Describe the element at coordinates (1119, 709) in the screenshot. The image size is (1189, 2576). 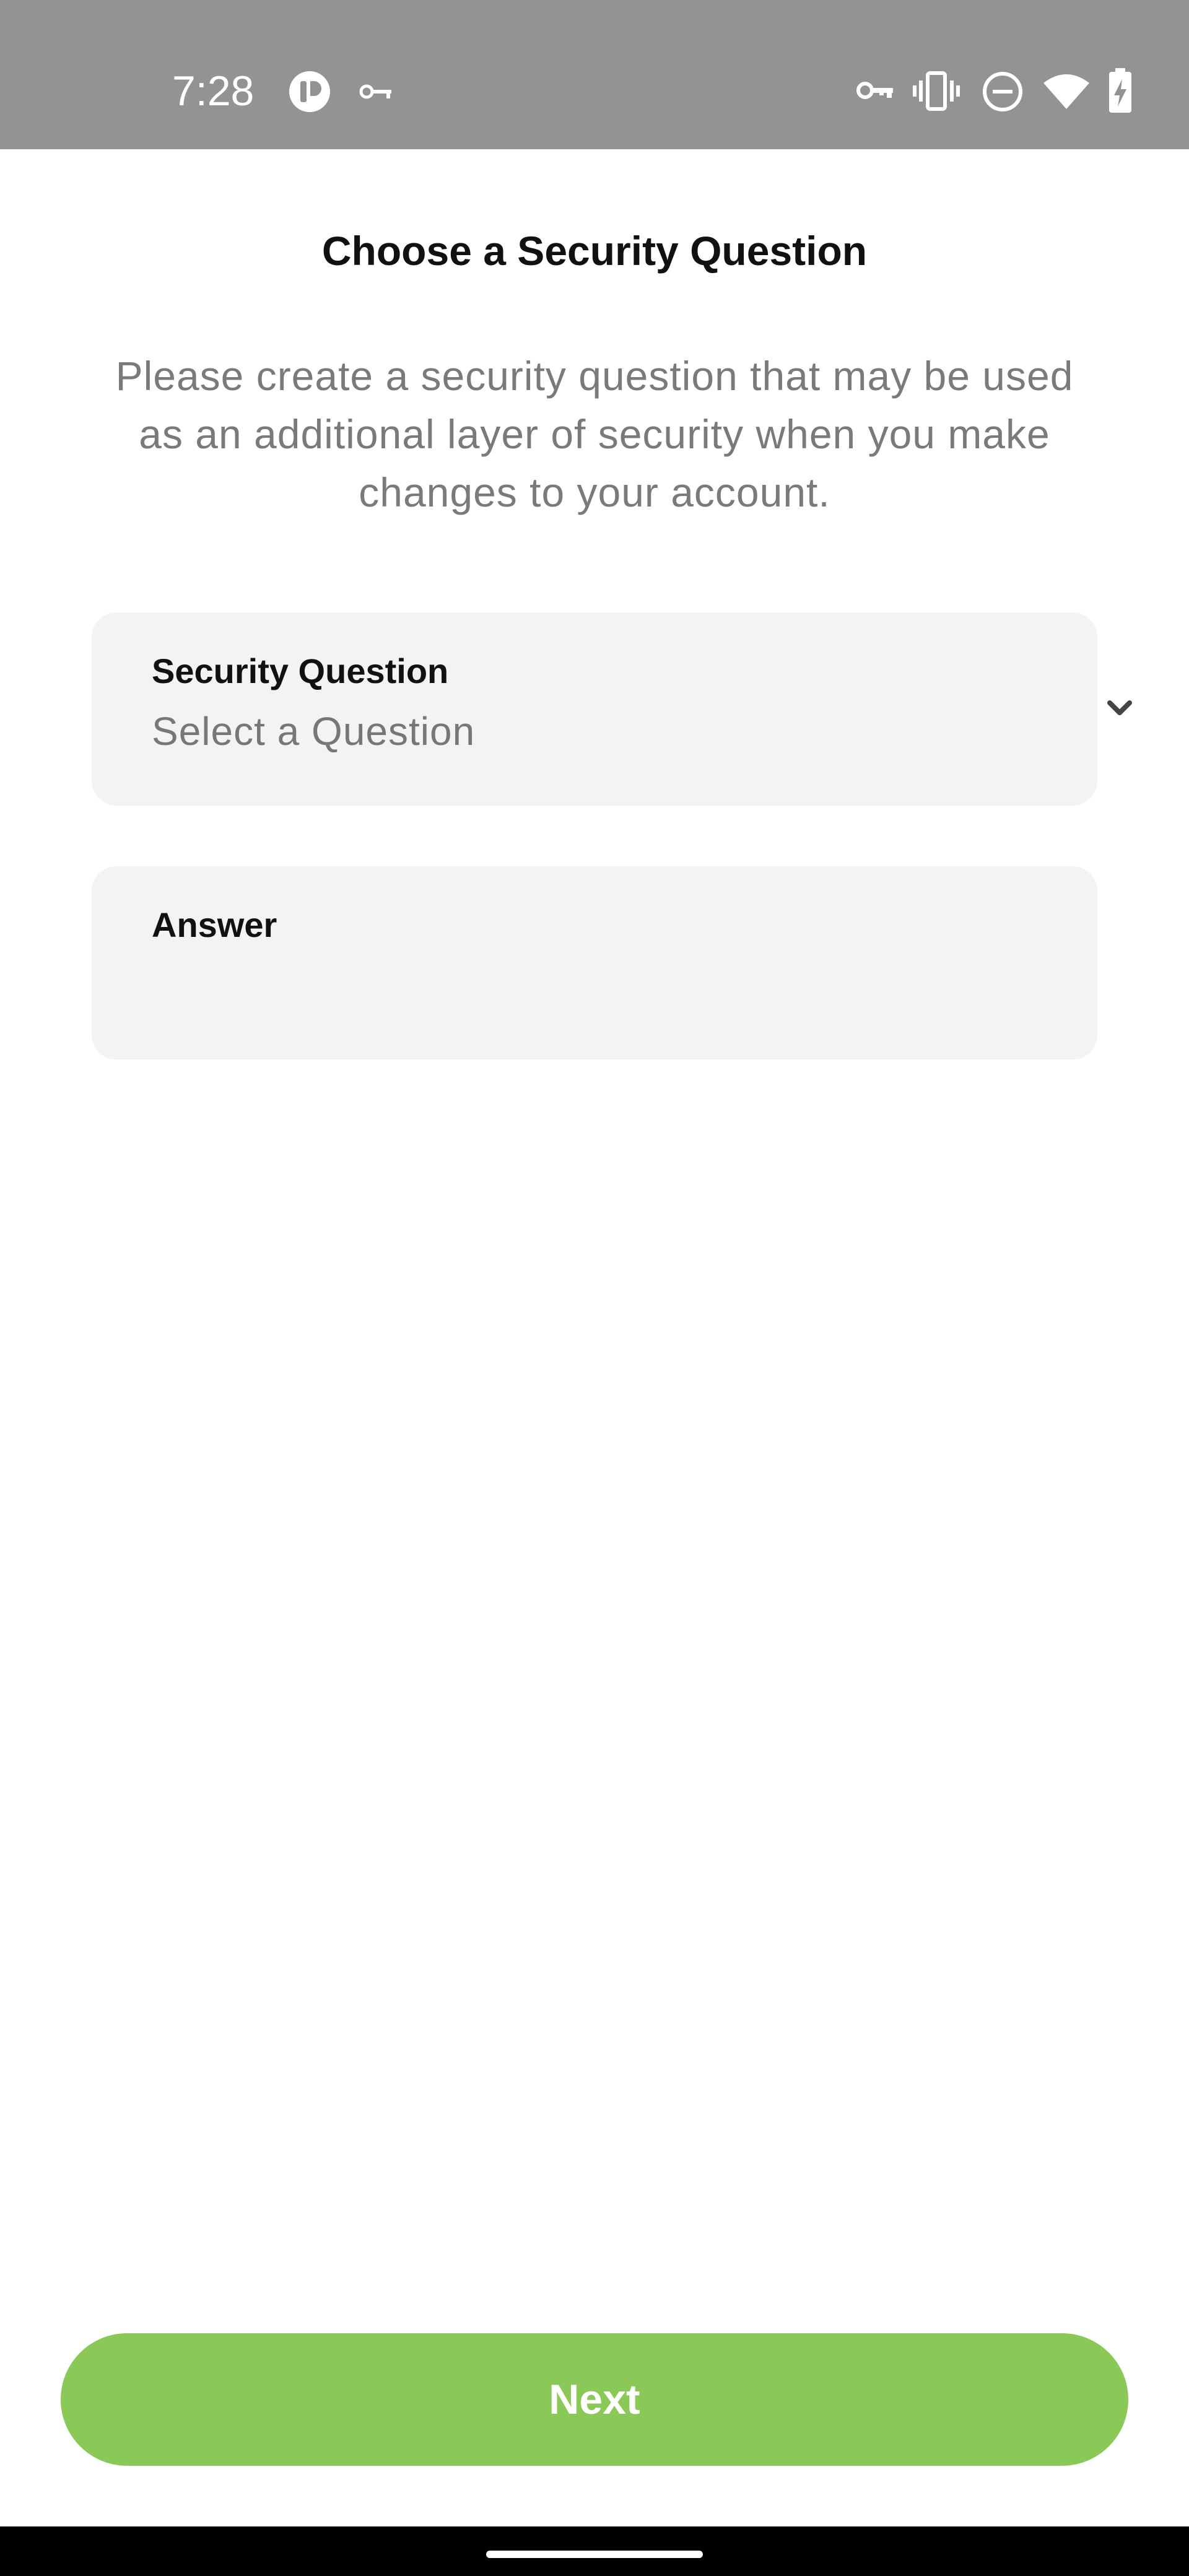
I see `chevron-down-icon` at that location.